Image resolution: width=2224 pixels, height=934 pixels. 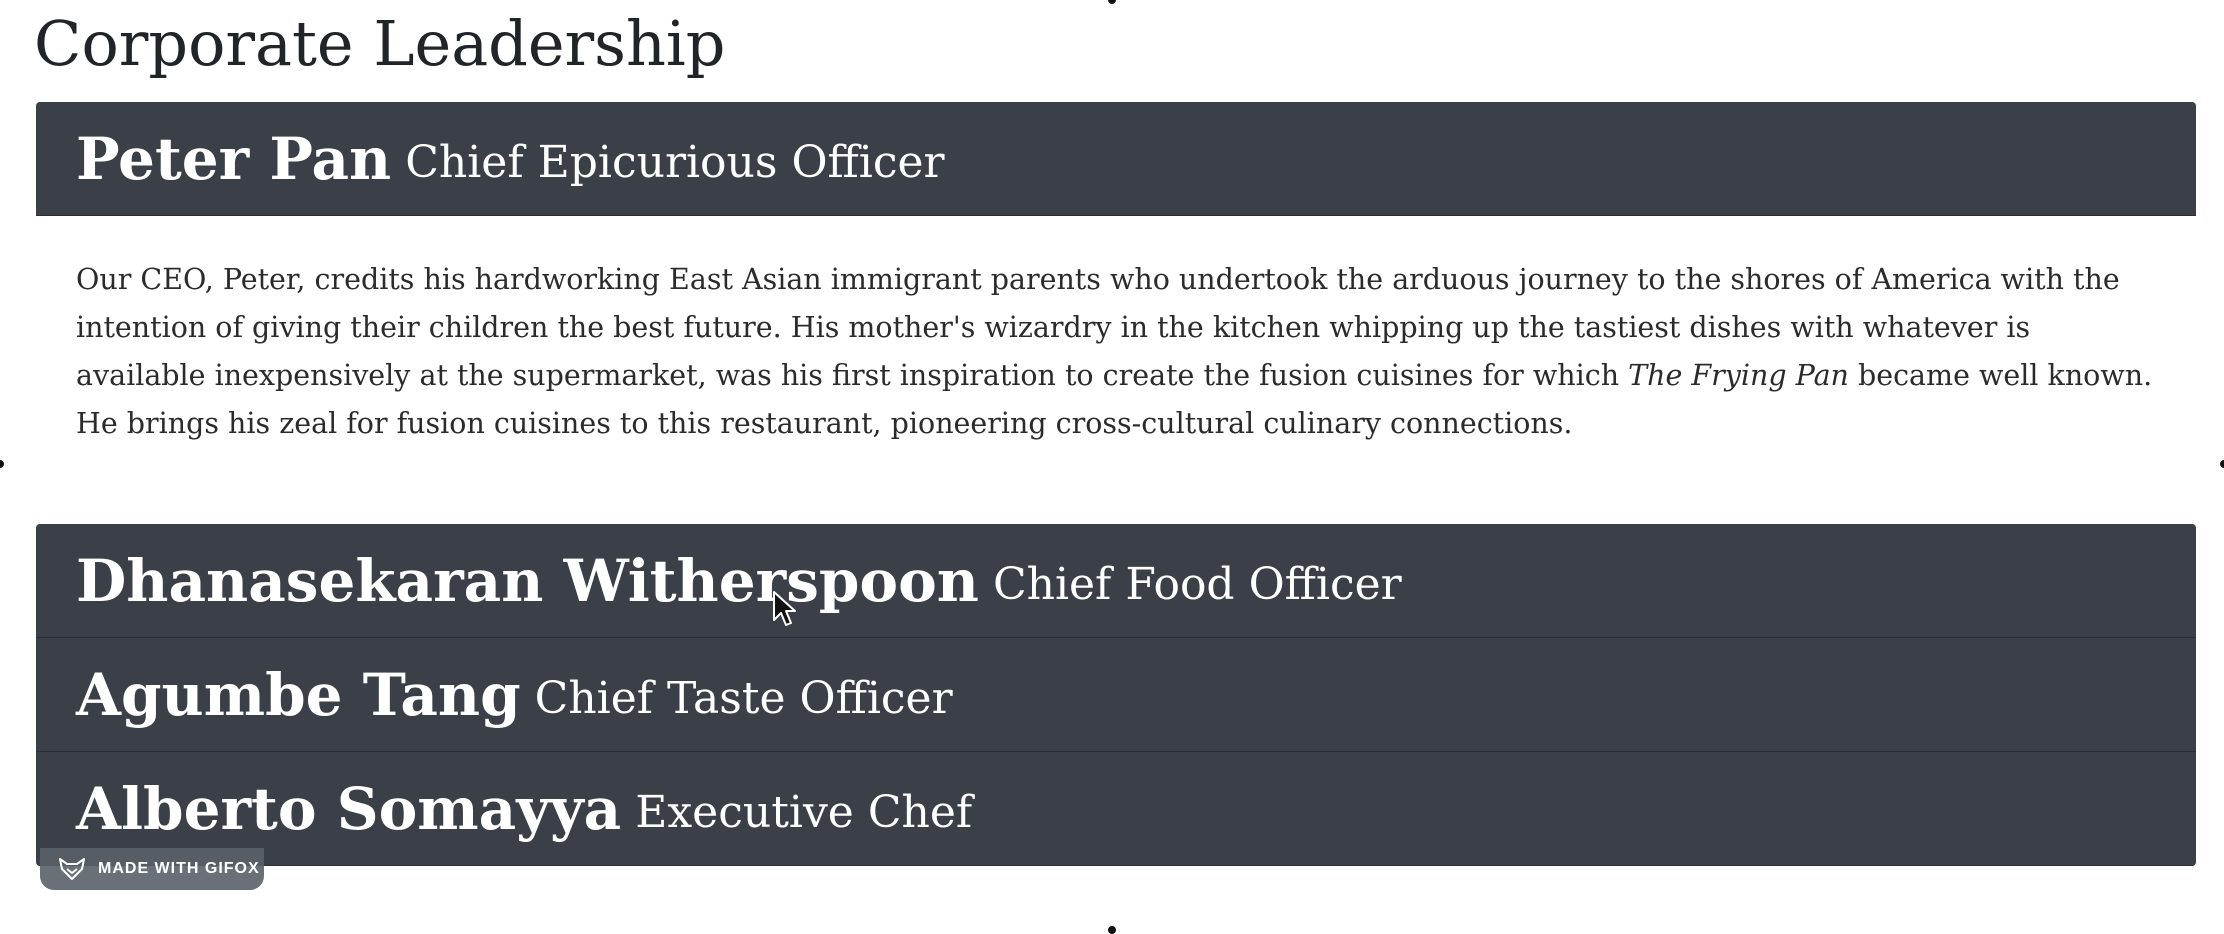 What do you see at coordinates (298, 694) in the screenshot?
I see `leader-name: Agumbe Tang` at bounding box center [298, 694].